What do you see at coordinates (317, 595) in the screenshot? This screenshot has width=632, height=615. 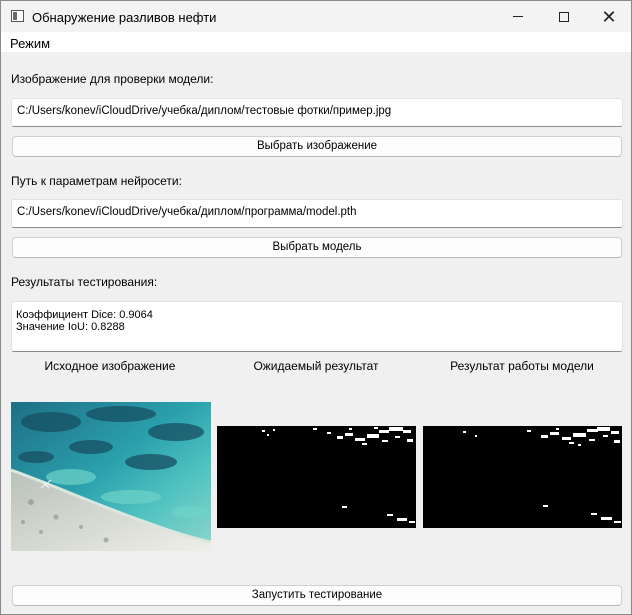 I see `run-testing-button: Запустить тестирование` at bounding box center [317, 595].